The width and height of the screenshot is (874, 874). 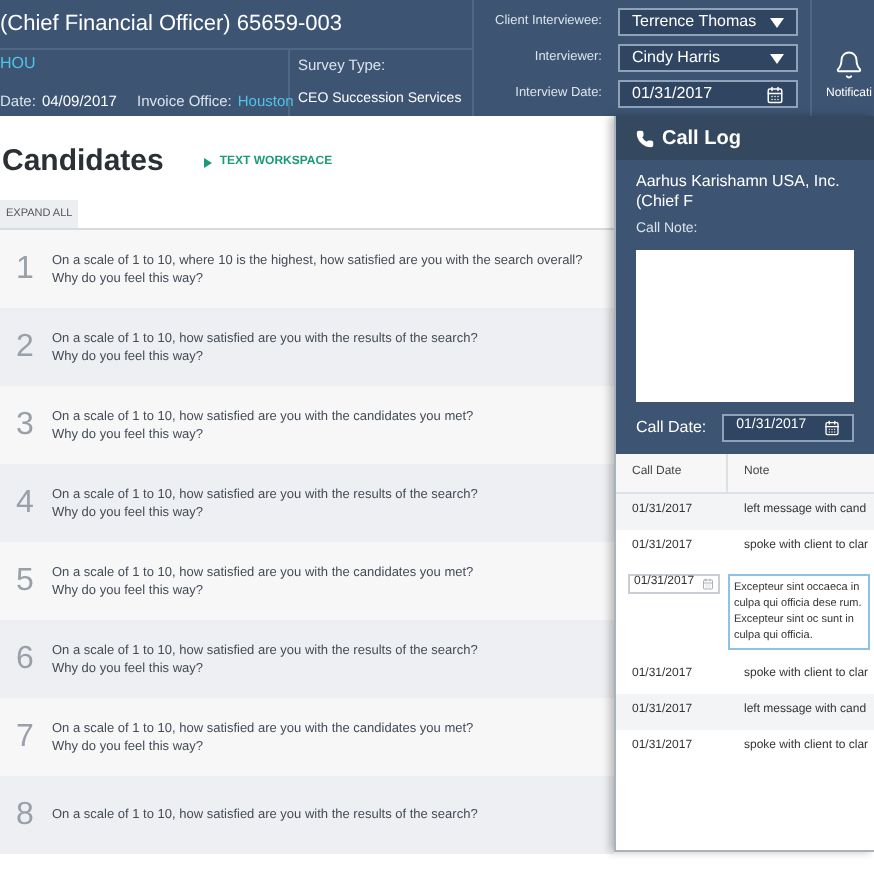 What do you see at coordinates (26, 581) in the screenshot?
I see `question-number: 5` at bounding box center [26, 581].